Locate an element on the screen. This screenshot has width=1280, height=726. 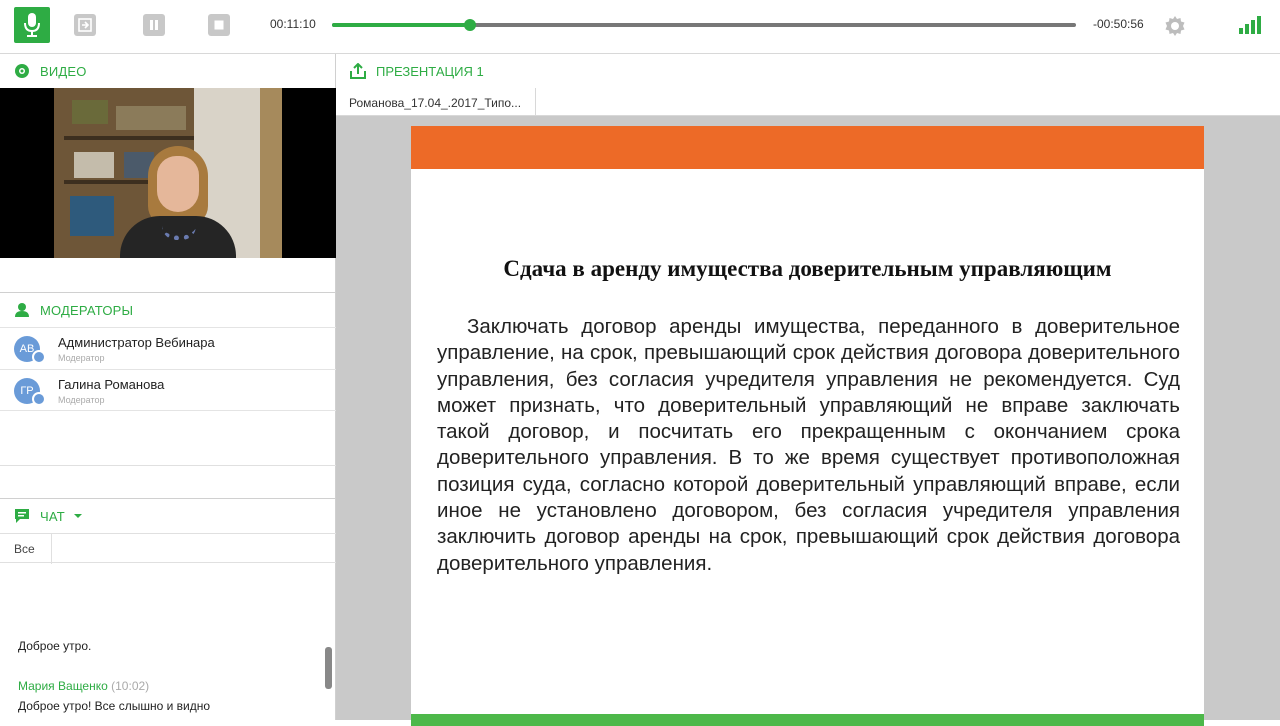
chat-panel-title: ЧАТ is located at coordinates (52, 516).